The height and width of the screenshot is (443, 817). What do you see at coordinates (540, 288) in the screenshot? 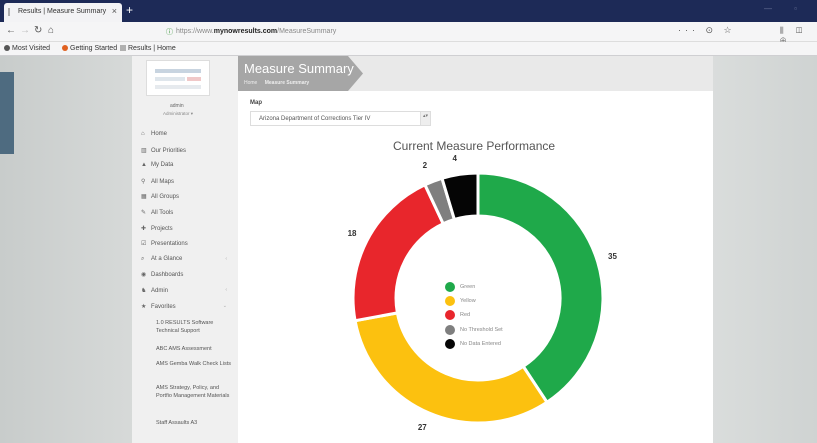
I see `donut-slice-green` at bounding box center [540, 288].